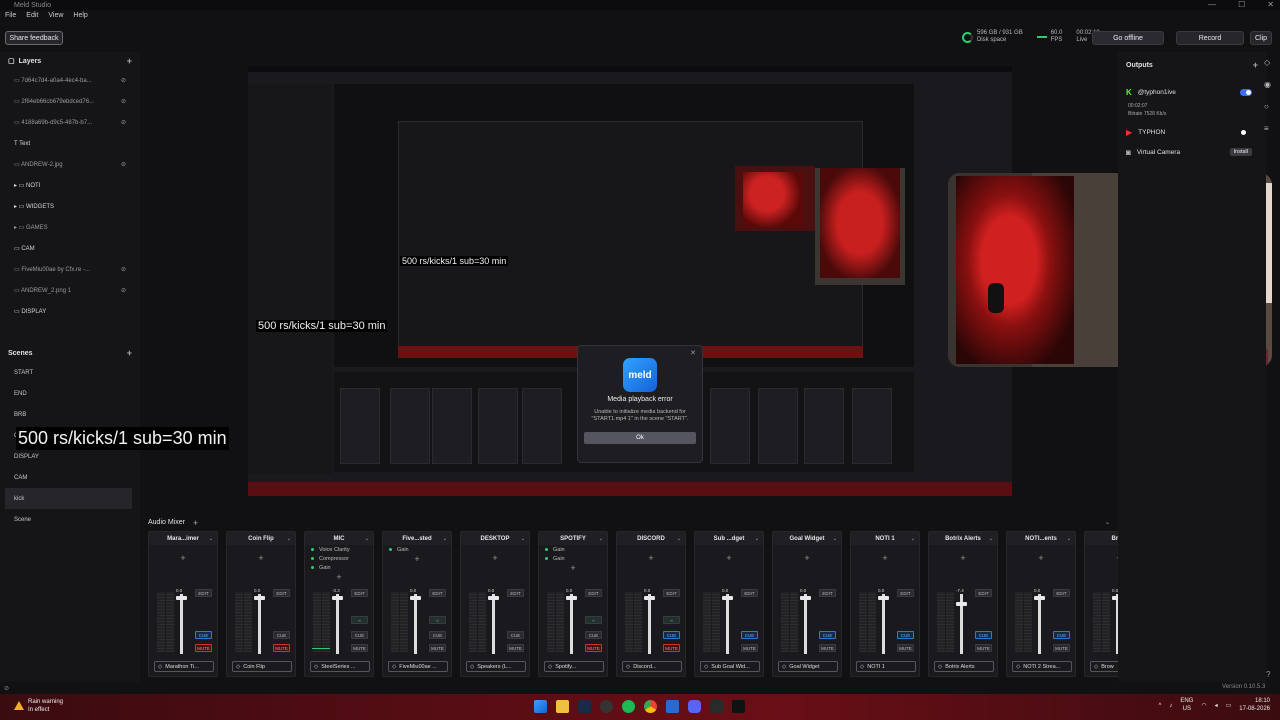 This screenshot has width=1280, height=720. Describe the element at coordinates (1246, 92) in the screenshot. I see `kick-toggle` at that location.